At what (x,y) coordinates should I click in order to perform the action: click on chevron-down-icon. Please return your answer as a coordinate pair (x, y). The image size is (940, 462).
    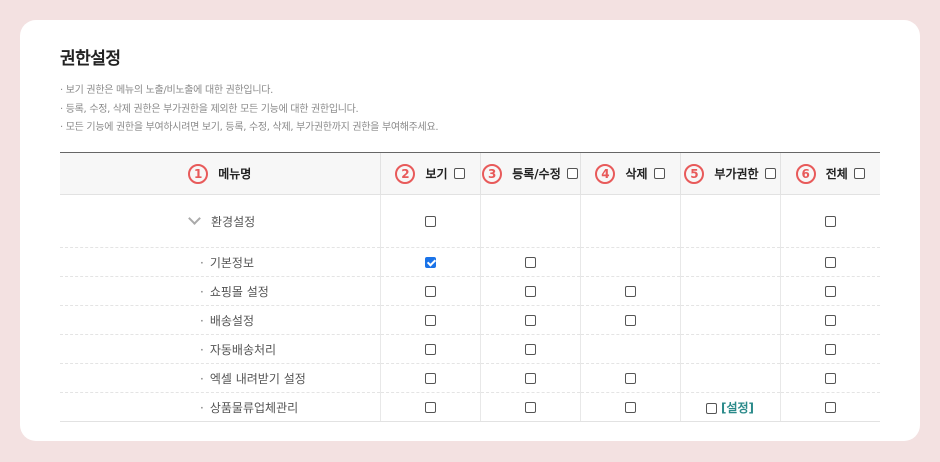
    Looking at the image, I should click on (194, 218).